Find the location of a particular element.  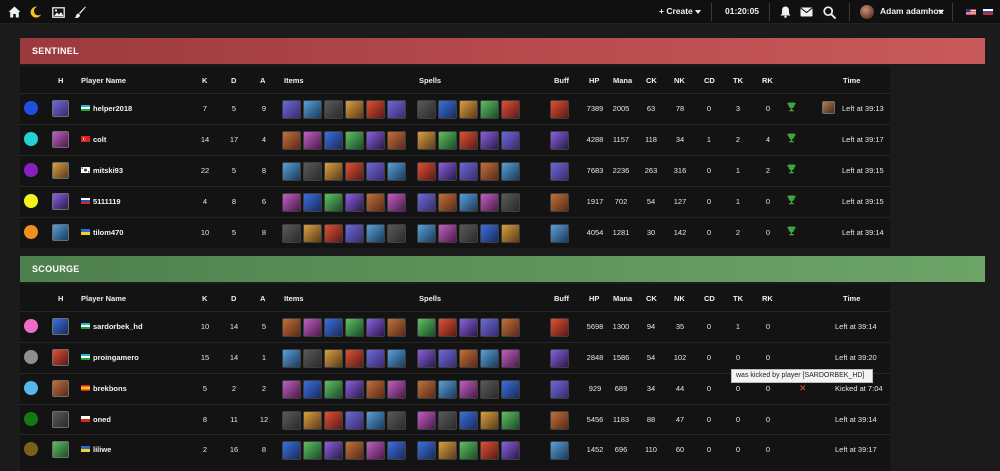

column-header-items: Items is located at coordinates (294, 80).